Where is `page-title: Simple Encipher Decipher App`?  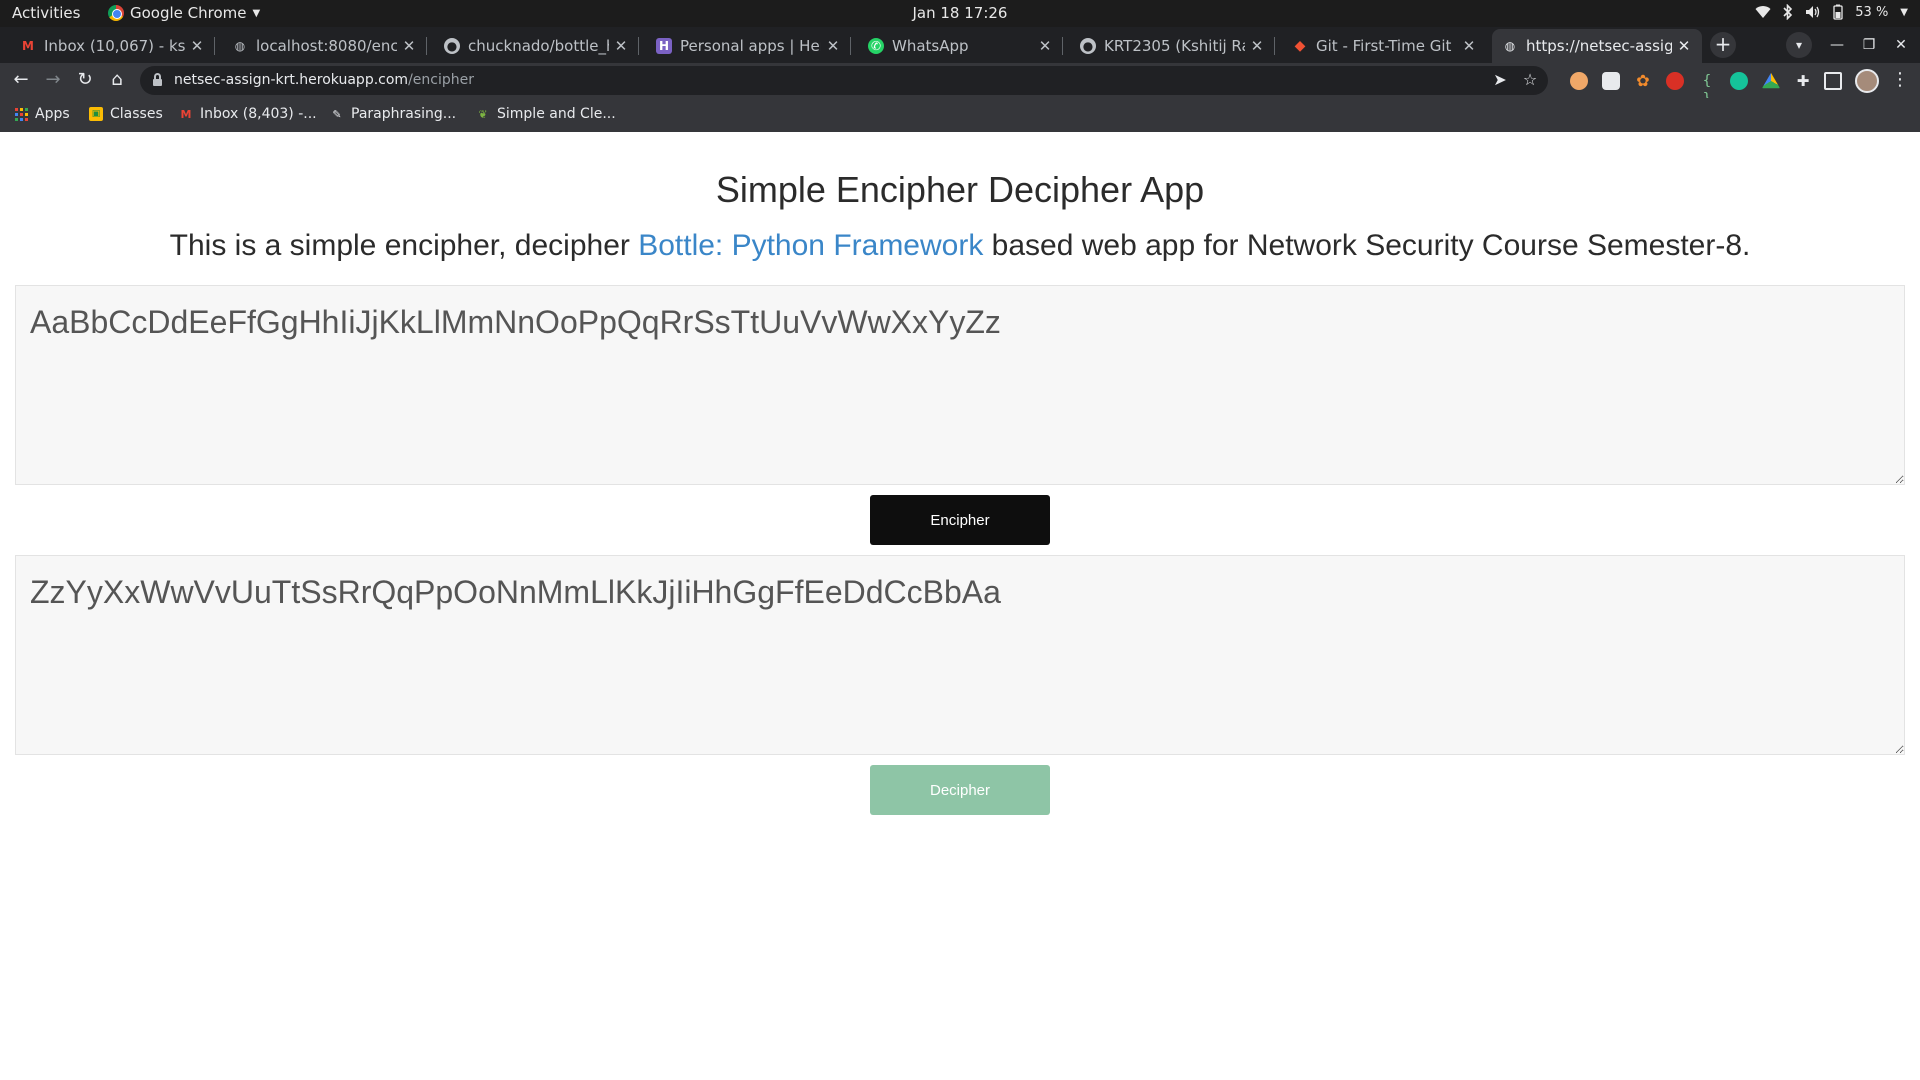 page-title: Simple Encipher Decipher App is located at coordinates (960, 189).